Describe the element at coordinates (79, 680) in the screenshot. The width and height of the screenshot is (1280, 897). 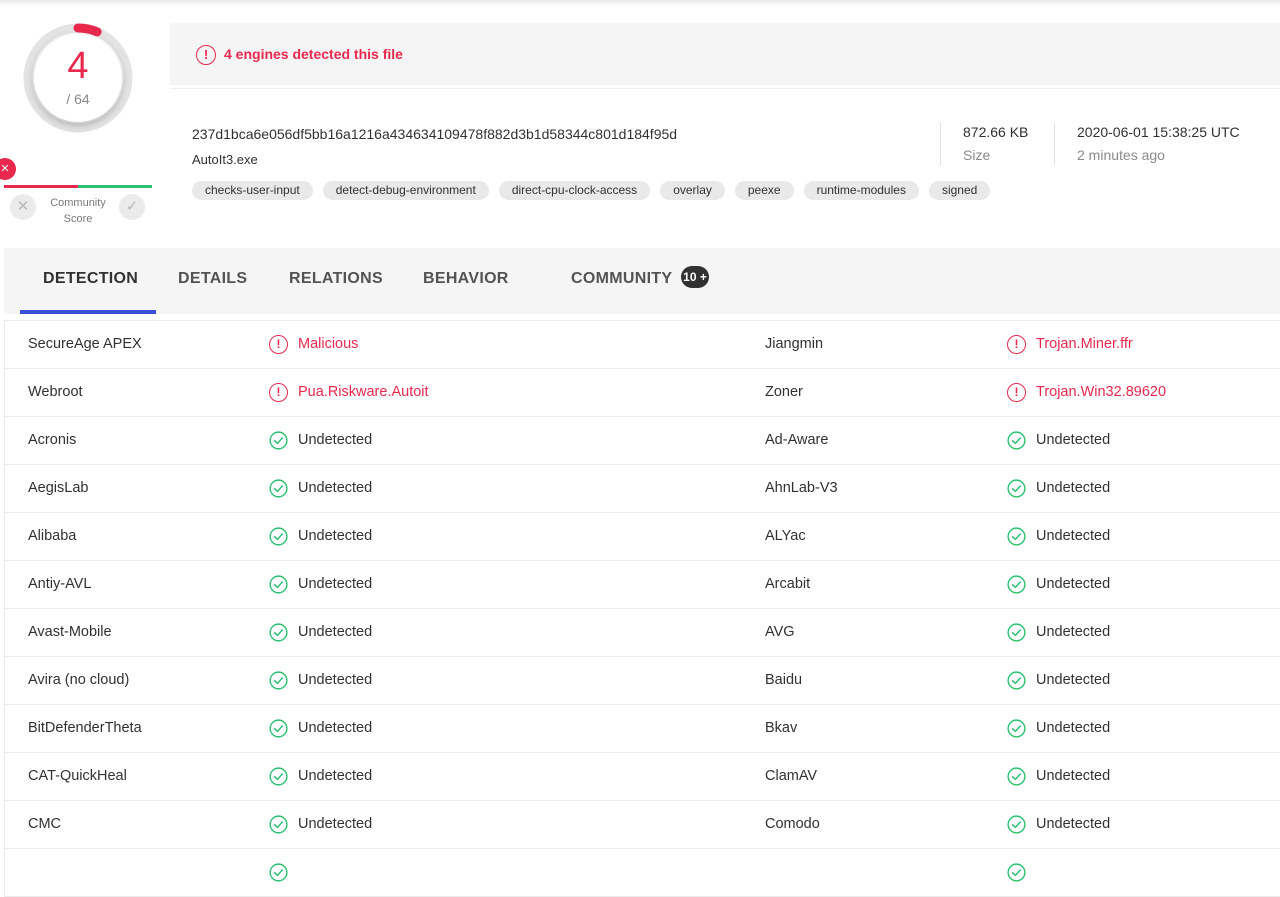
I see `engine-name: Avira (no cloud)` at that location.